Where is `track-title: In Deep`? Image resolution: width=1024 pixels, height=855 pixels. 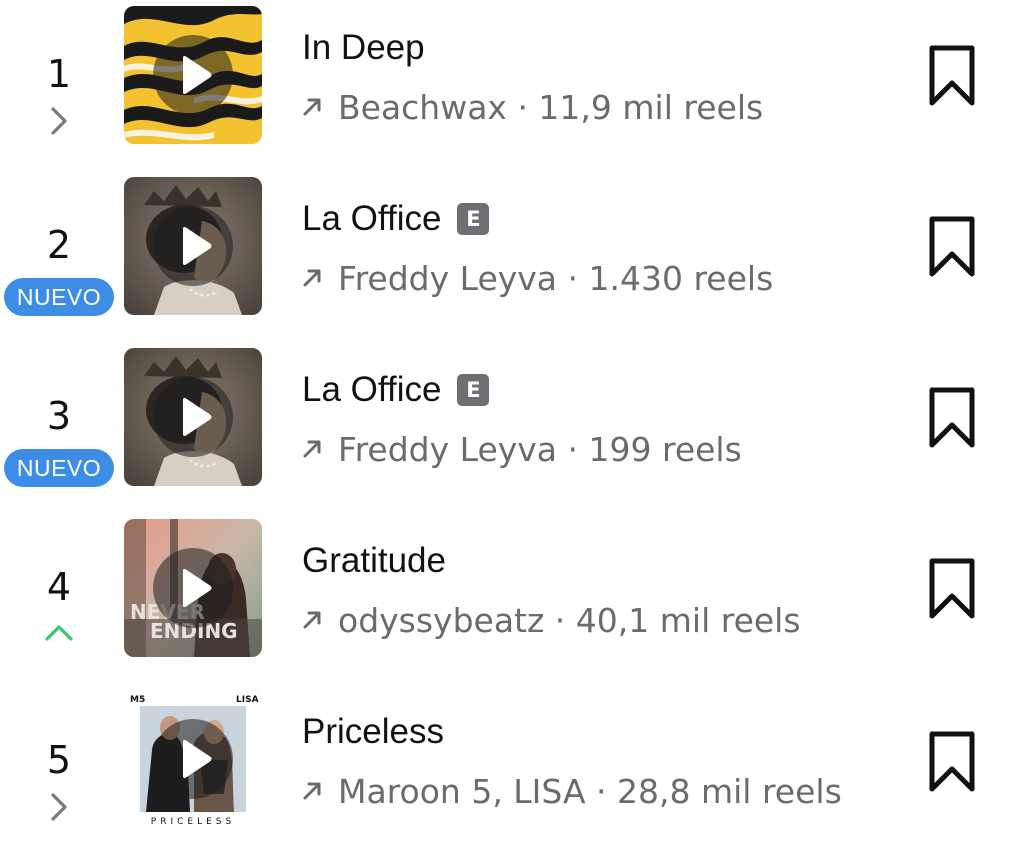
track-title: In Deep is located at coordinates (363, 48).